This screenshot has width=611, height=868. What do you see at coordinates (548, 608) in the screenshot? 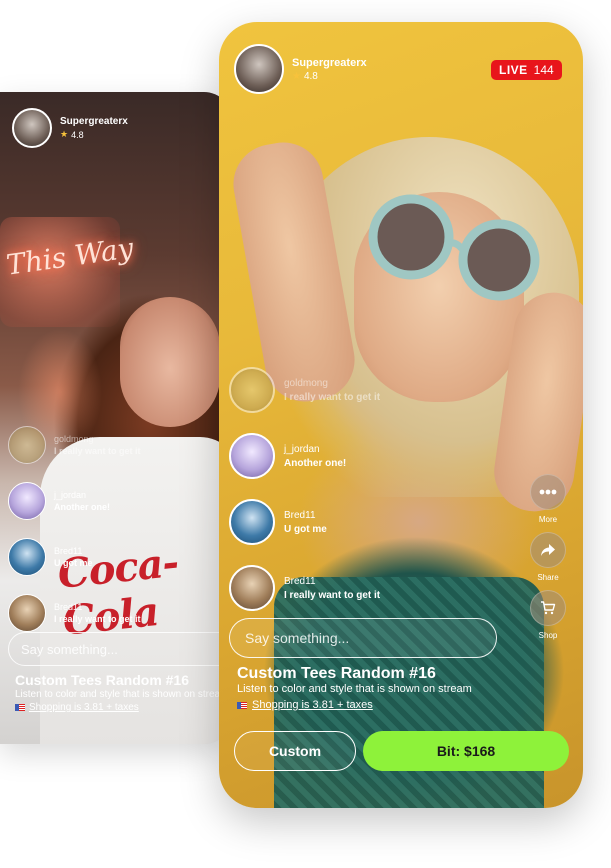
I see `cart-icon` at bounding box center [548, 608].